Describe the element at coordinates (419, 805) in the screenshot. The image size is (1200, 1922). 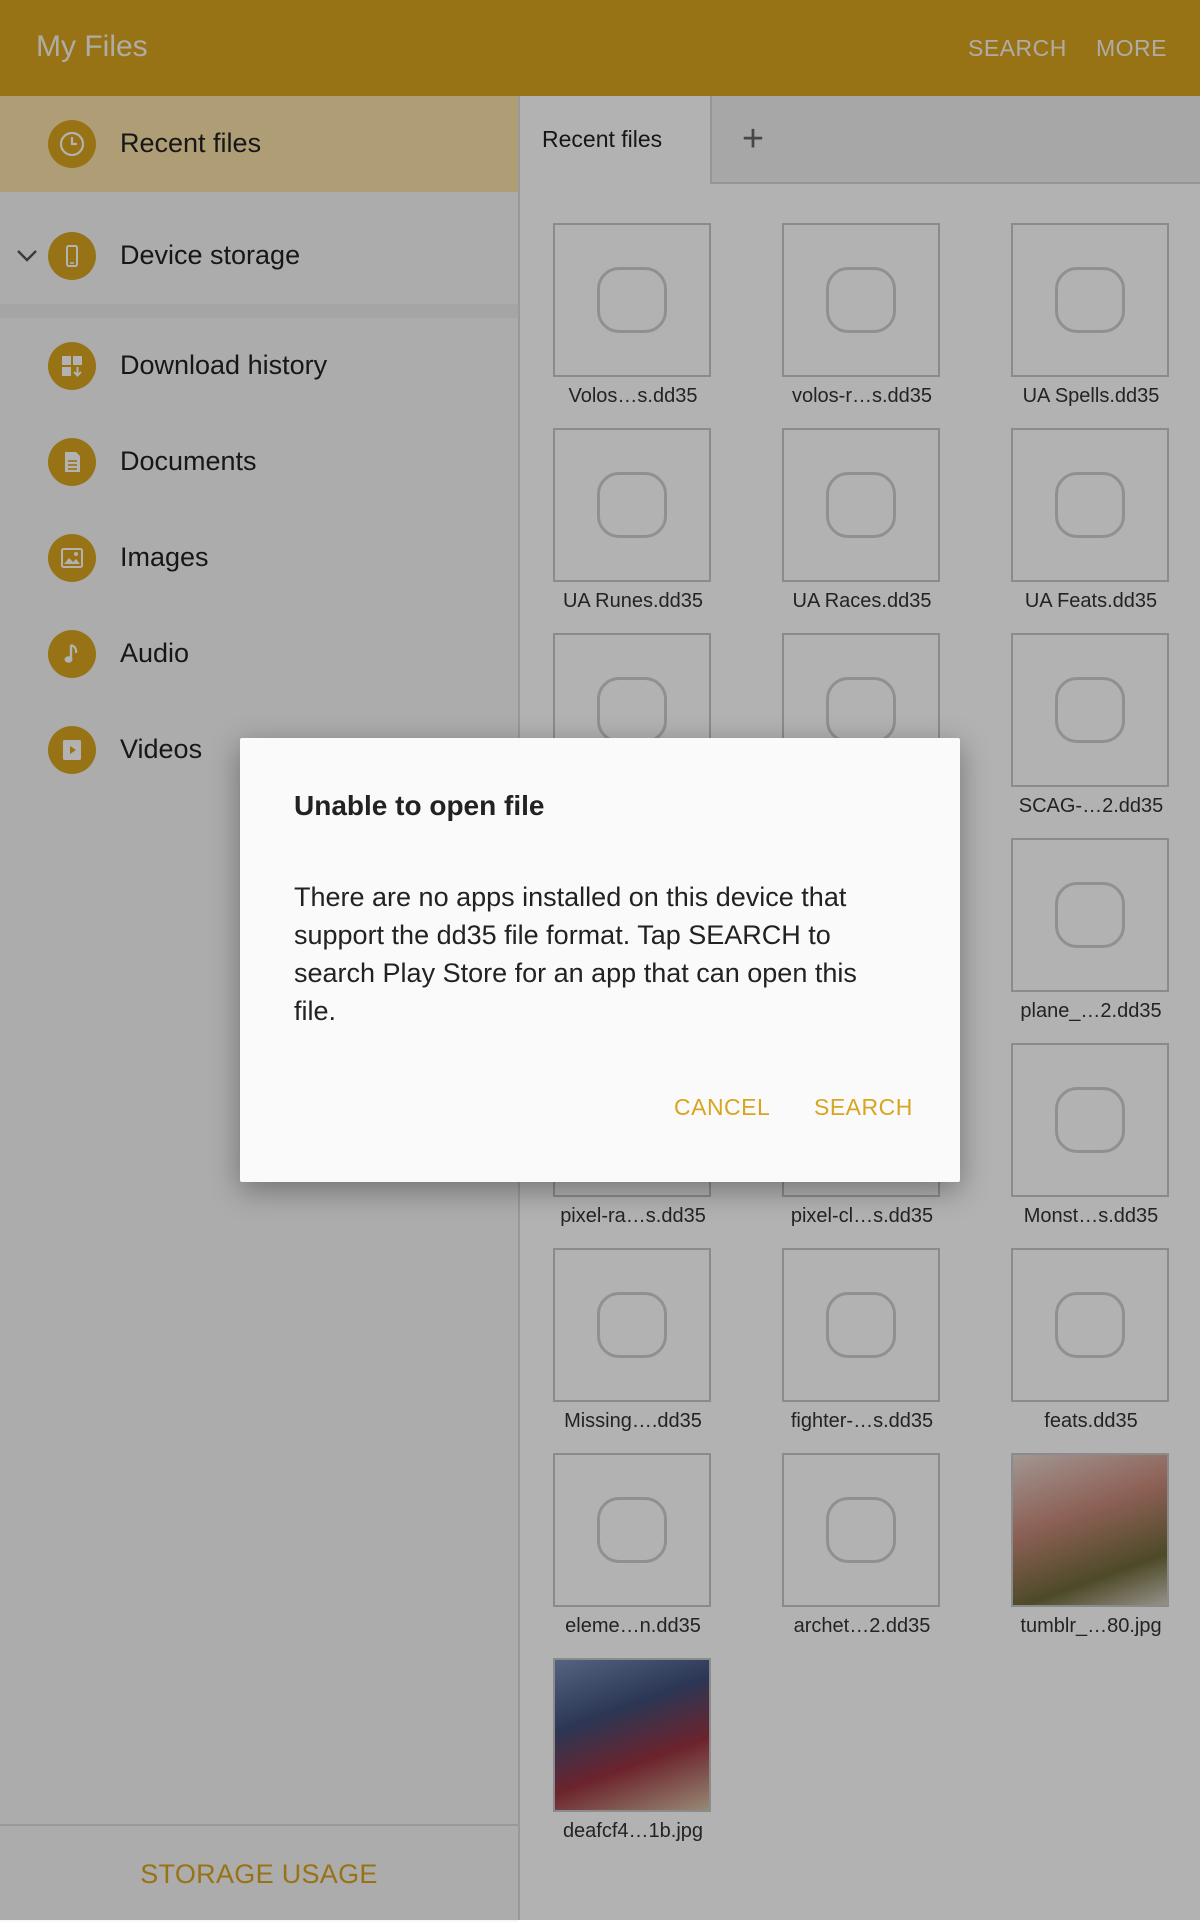
I see `dialog-title: Unable to open file` at that location.